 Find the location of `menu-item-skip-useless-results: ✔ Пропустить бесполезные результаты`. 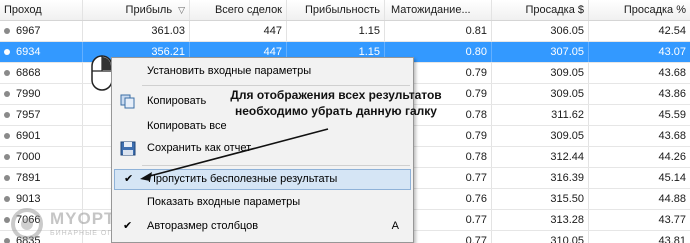

menu-item-skip-useless-results: ✔ Пропустить бесполезные результаты is located at coordinates (262, 179).